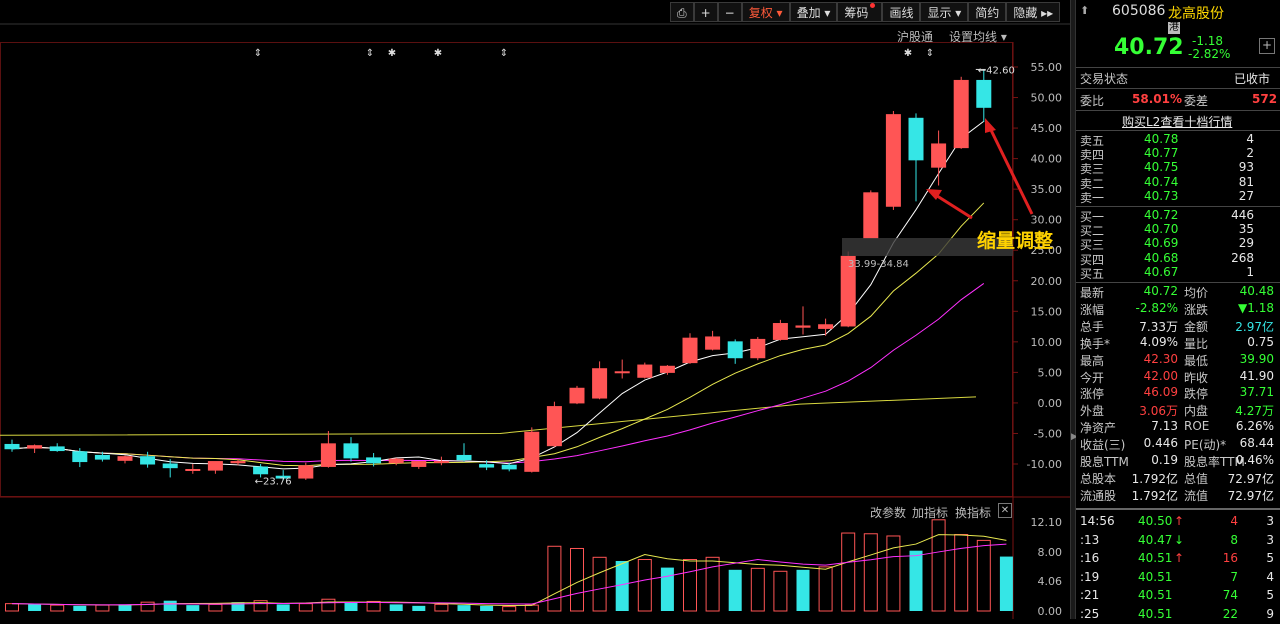 This screenshot has width=1280, height=624. I want to click on tick-row-cell: ↓, so click(1179, 539).